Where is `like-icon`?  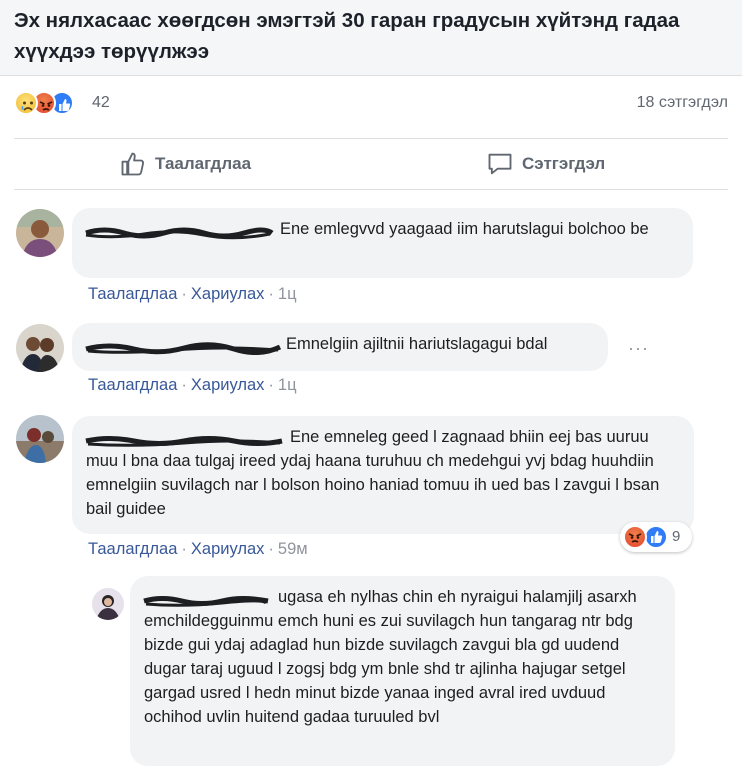
like-icon is located at coordinates (656, 537).